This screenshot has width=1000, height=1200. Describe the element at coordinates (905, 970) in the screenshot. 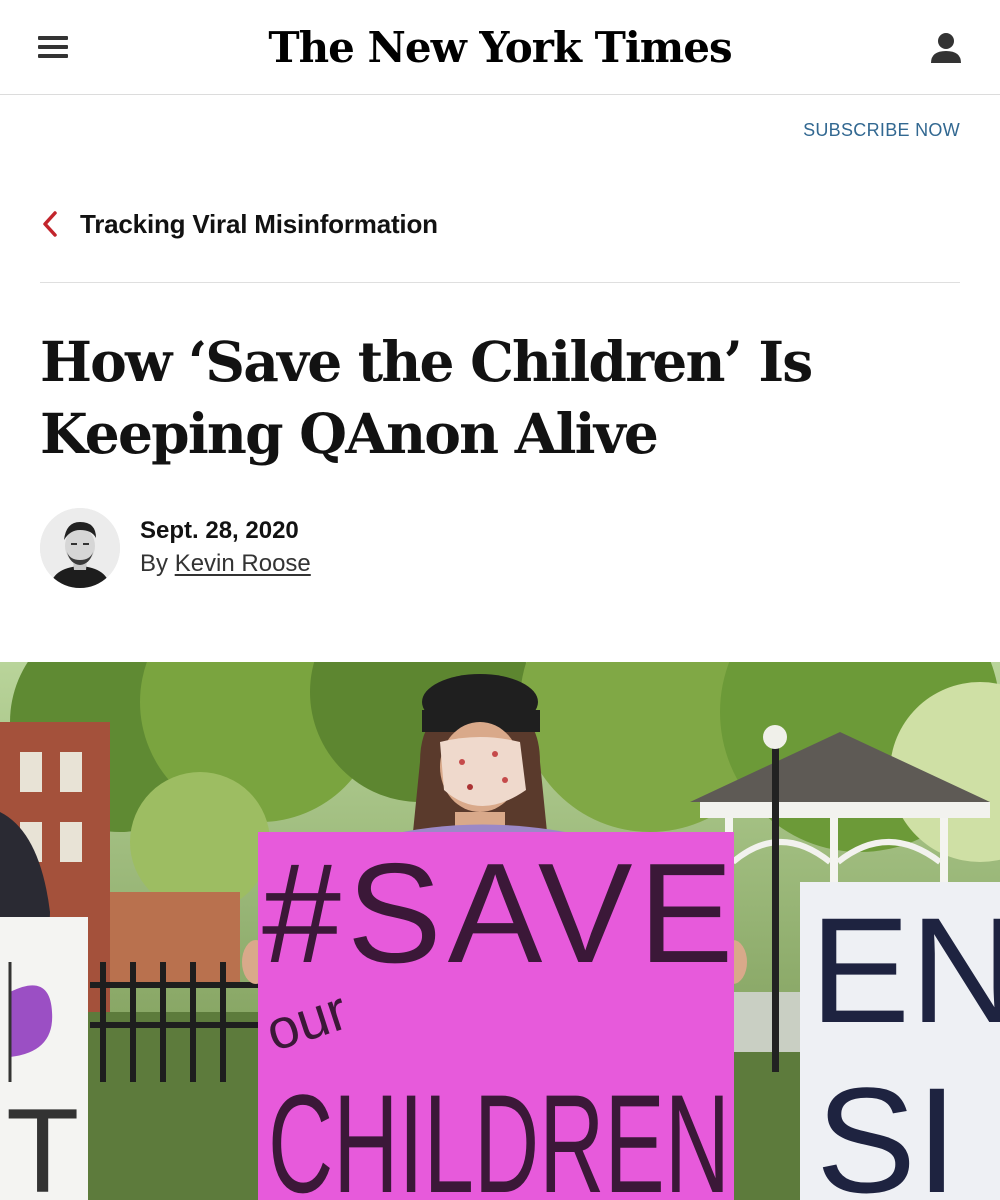

I see `right-sign-line-1: EN` at that location.